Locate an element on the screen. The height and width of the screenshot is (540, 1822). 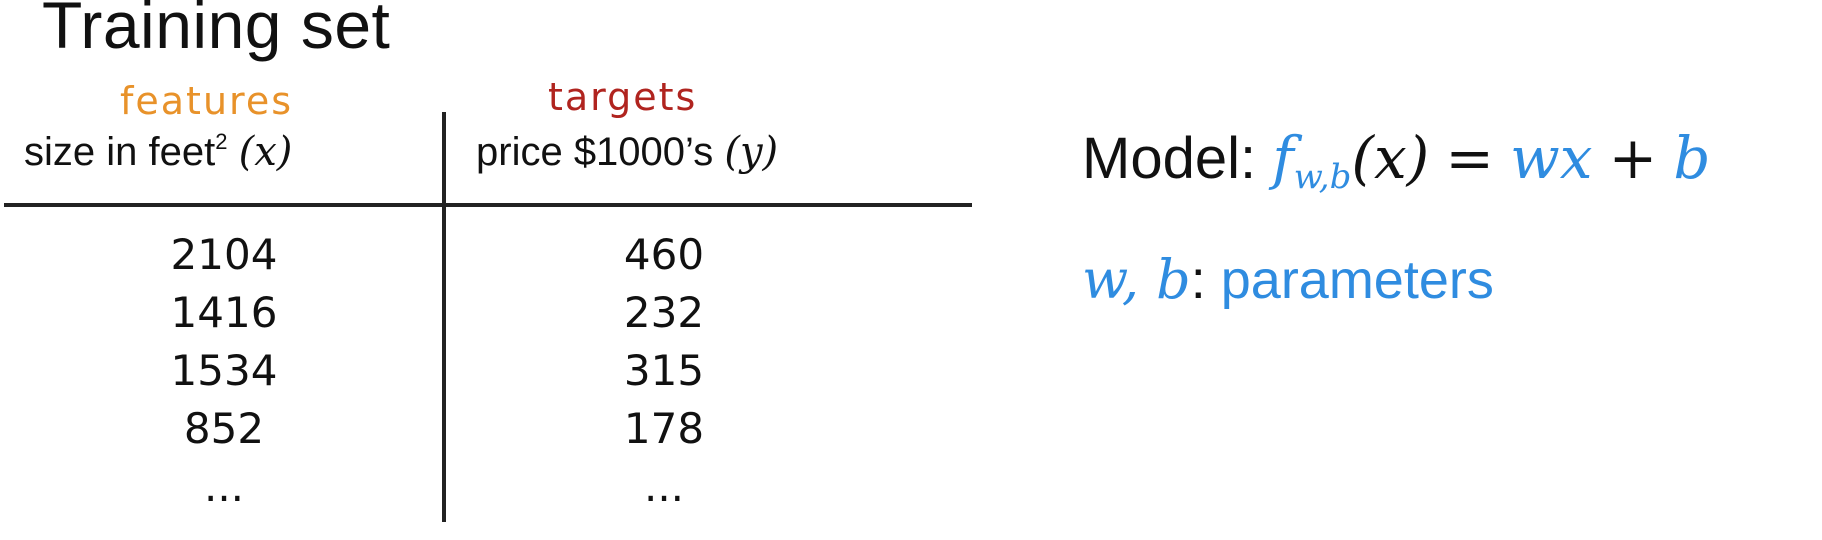
parameters-vars: w, b is located at coordinates (1136, 279).